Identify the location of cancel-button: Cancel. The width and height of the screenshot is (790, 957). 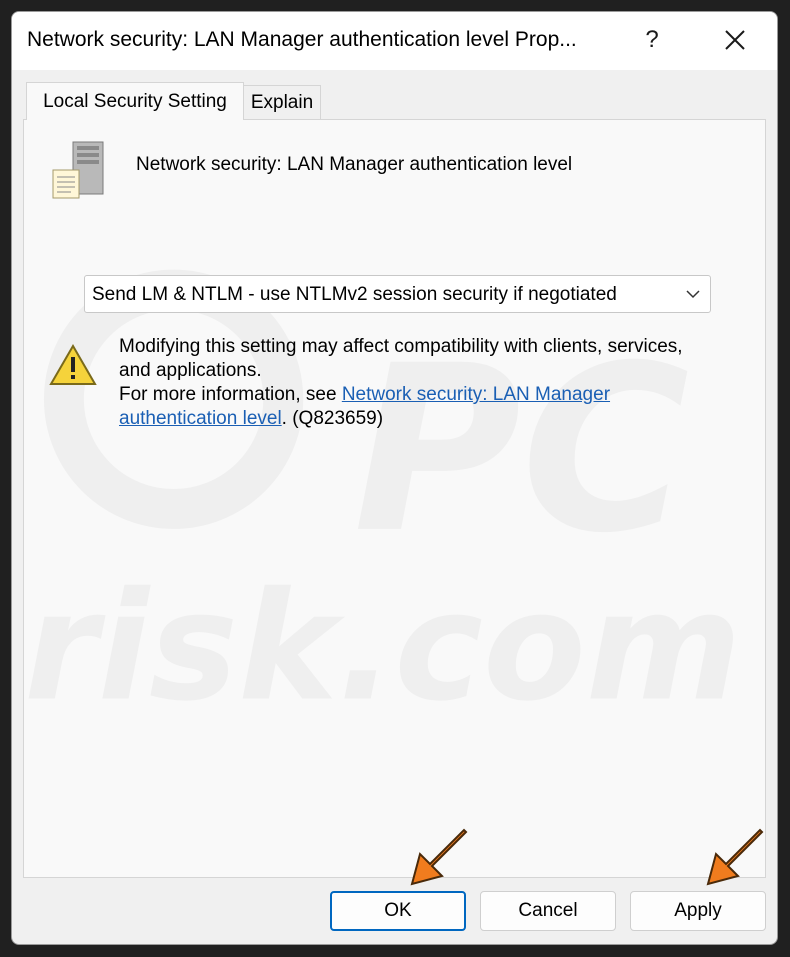
(548, 911).